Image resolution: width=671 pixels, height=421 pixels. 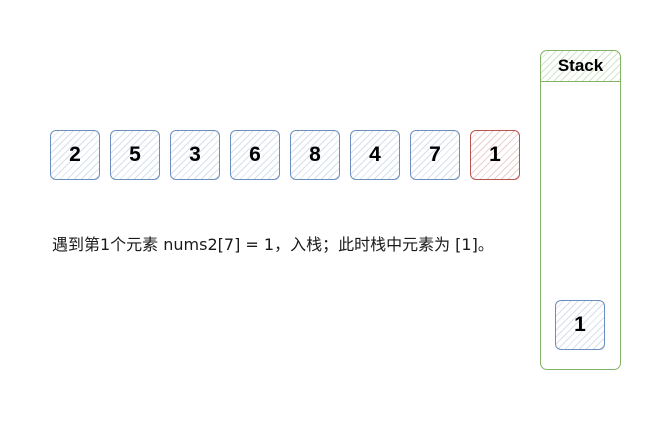 What do you see at coordinates (75, 155) in the screenshot?
I see `array-cell-0: 2` at bounding box center [75, 155].